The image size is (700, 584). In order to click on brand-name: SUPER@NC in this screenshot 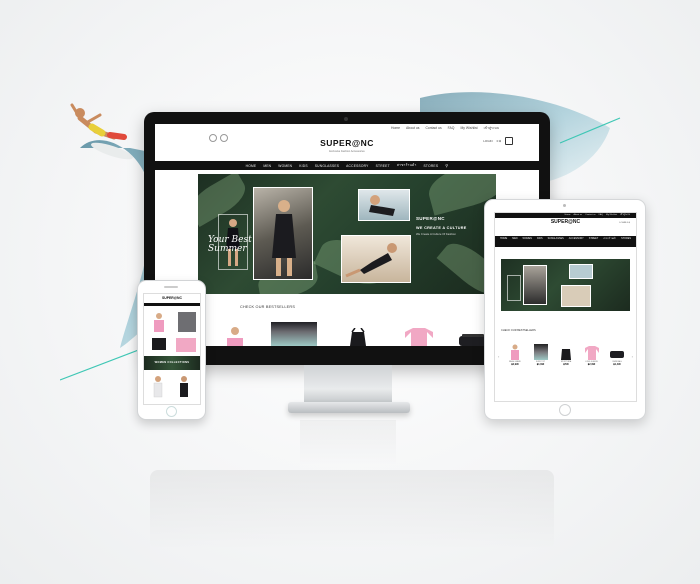, I will do `click(347, 143)`.